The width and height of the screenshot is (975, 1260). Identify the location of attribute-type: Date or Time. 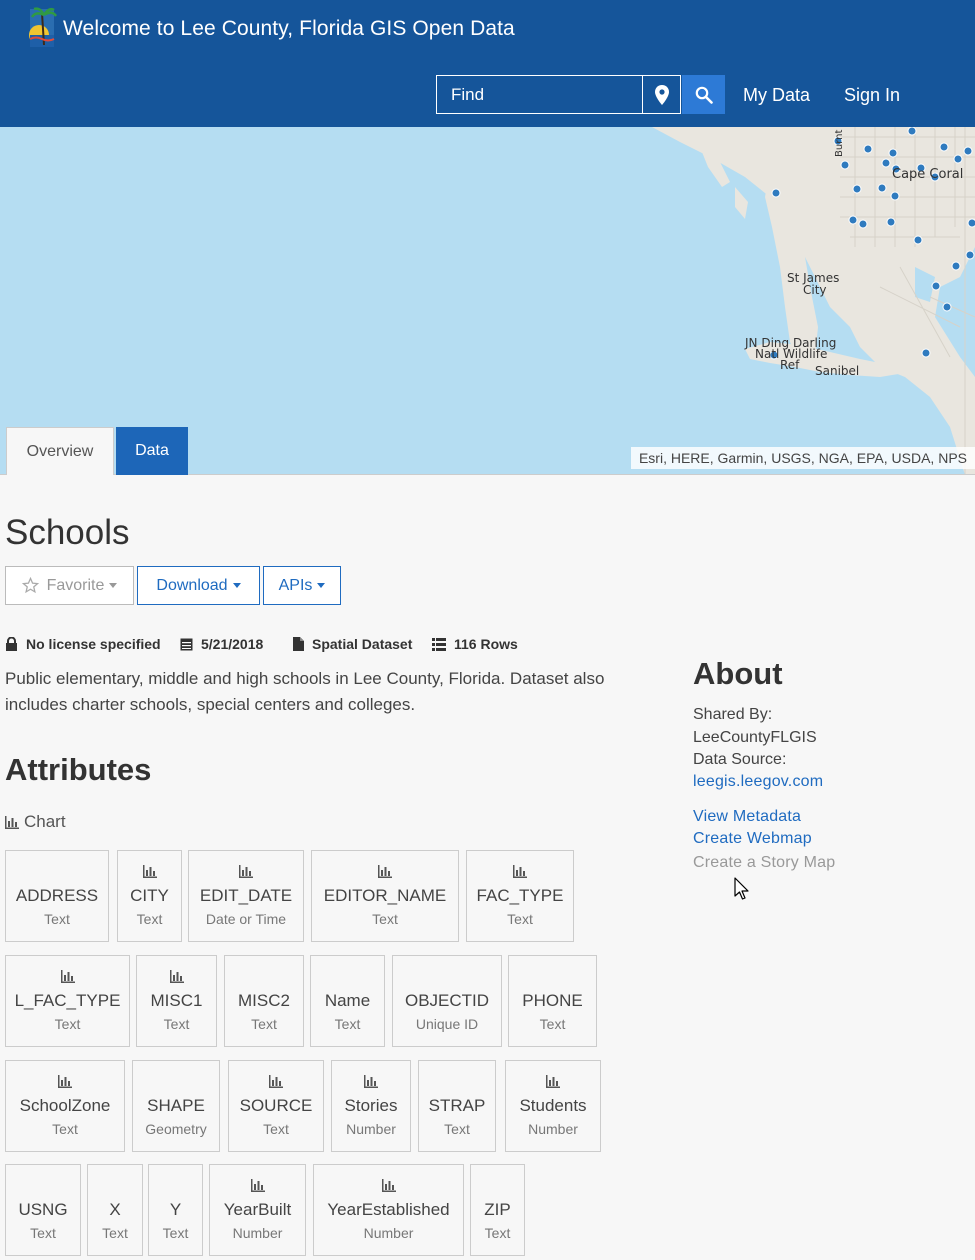
(246, 919).